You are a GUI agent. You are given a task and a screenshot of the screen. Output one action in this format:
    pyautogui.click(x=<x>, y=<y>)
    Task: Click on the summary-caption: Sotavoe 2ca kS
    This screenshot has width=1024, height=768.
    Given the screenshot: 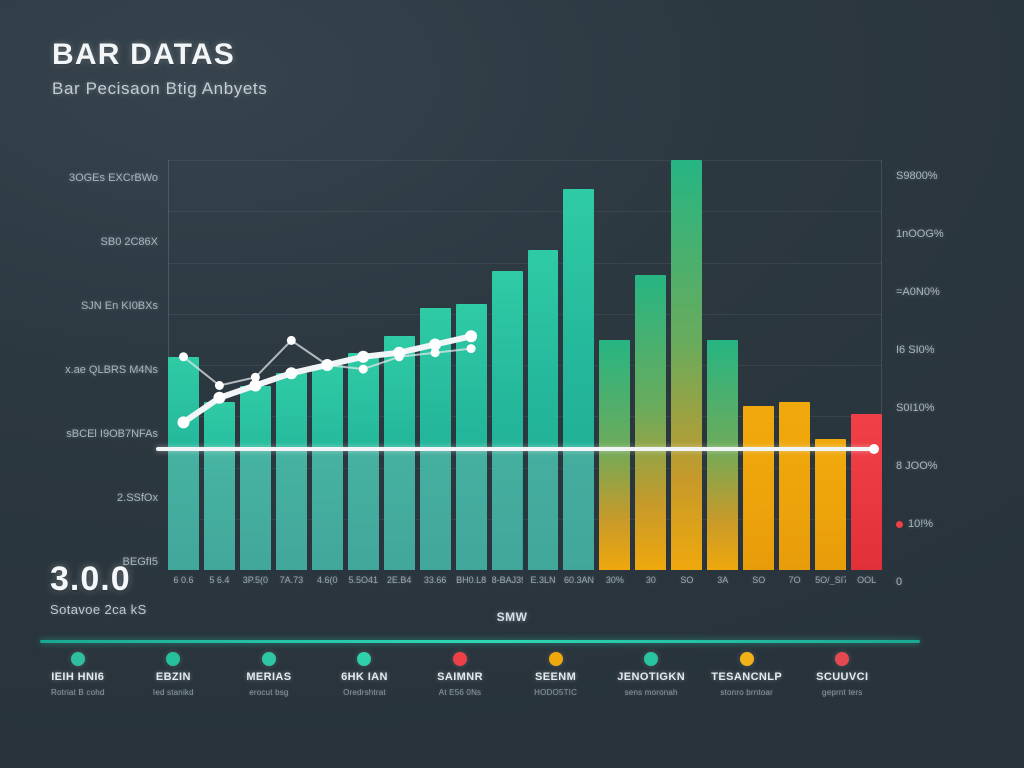 What is the action you would take?
    pyautogui.click(x=98, y=609)
    